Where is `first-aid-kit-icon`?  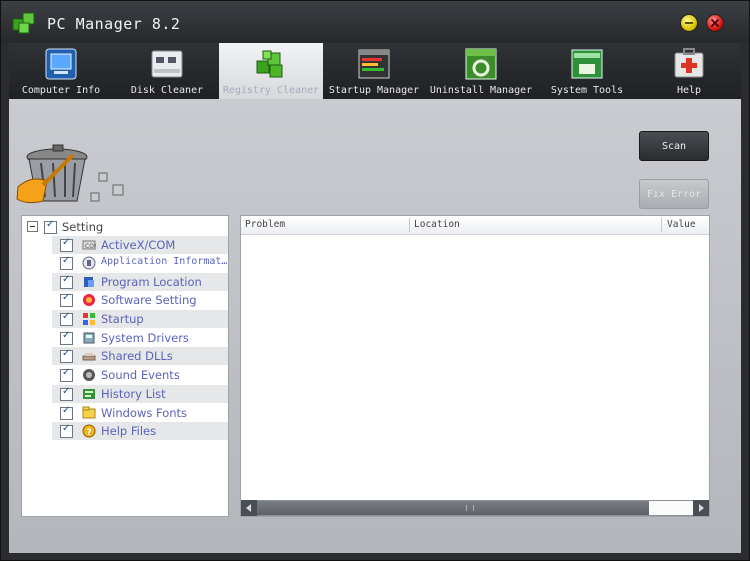 first-aid-kit-icon is located at coordinates (689, 63).